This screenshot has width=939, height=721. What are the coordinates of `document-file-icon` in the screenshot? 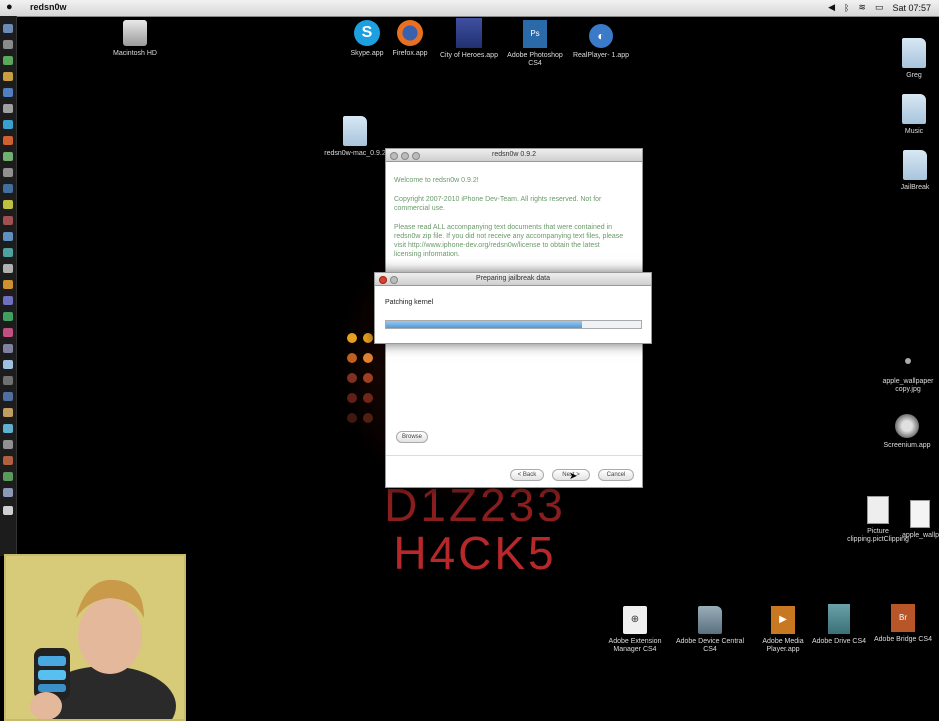 It's located at (920, 514).